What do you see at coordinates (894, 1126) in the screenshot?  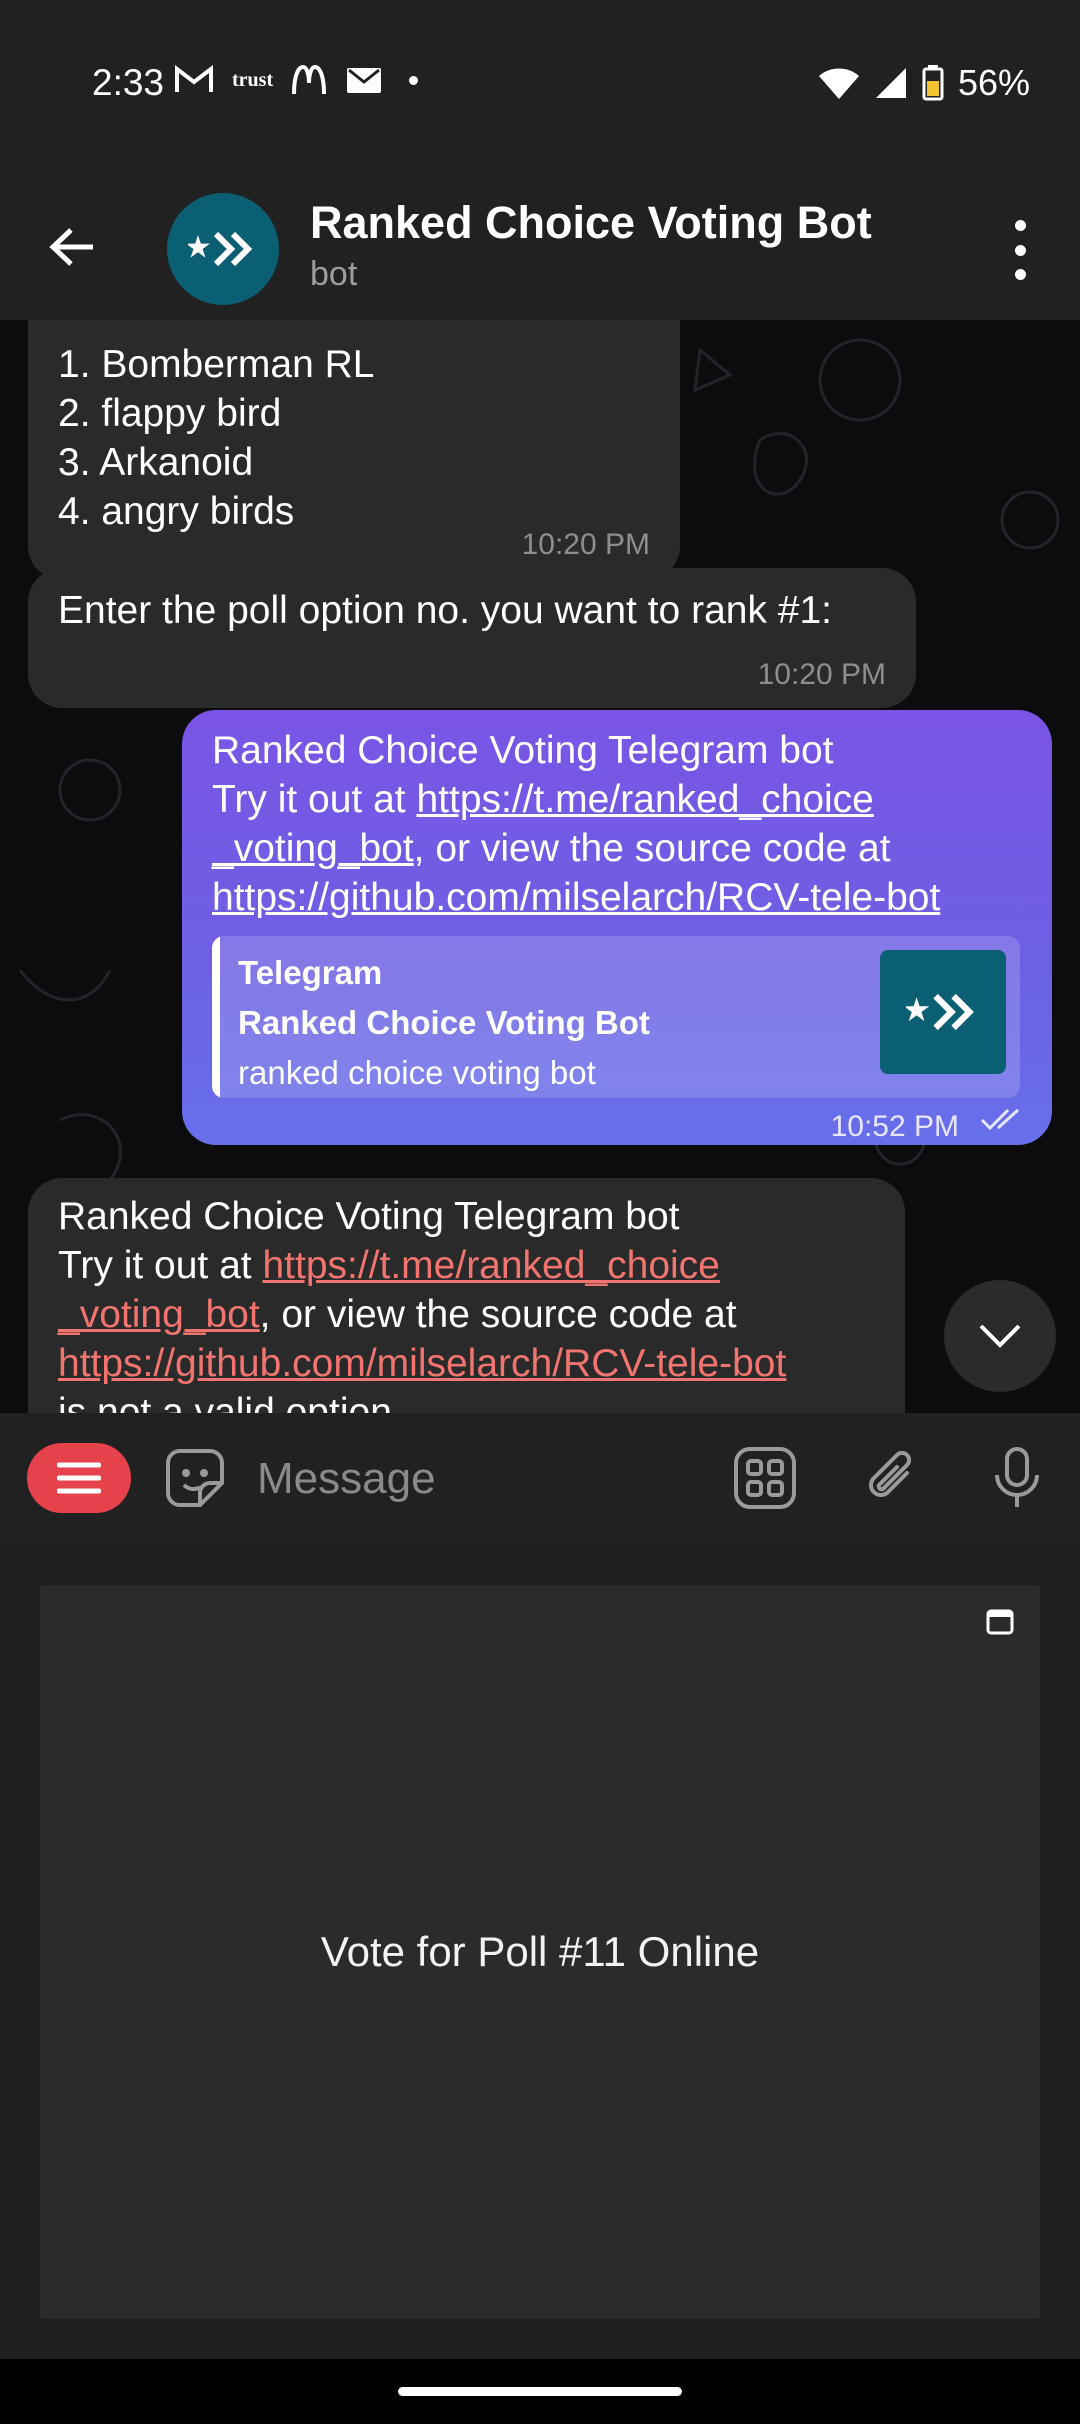 I see `message-time: 10:52 PM` at bounding box center [894, 1126].